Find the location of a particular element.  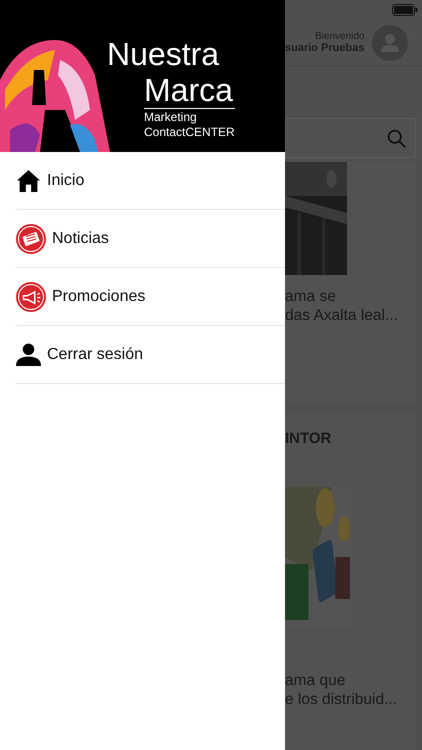

menu-item: Promociones is located at coordinates (150, 297).